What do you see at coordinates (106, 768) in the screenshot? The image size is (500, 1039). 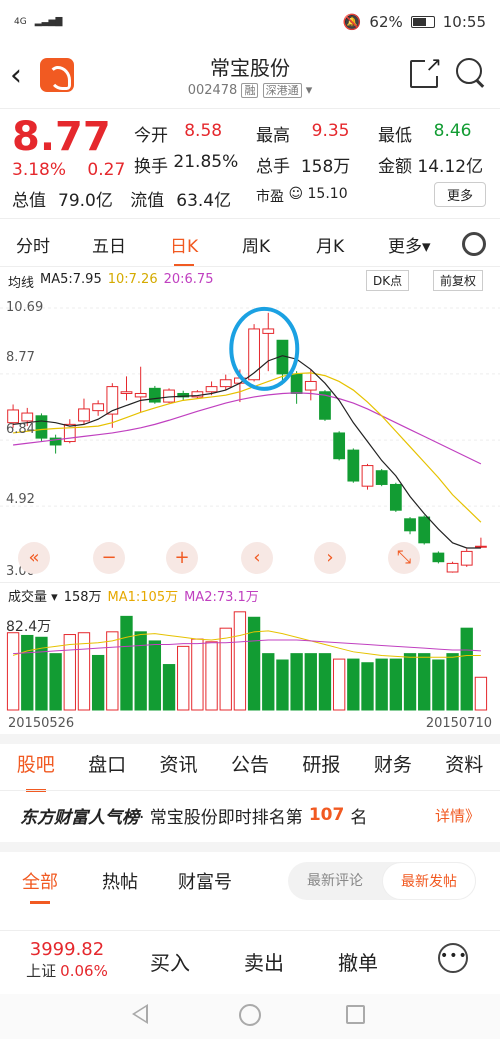 I see `tab-orderbook: 盘口` at bounding box center [106, 768].